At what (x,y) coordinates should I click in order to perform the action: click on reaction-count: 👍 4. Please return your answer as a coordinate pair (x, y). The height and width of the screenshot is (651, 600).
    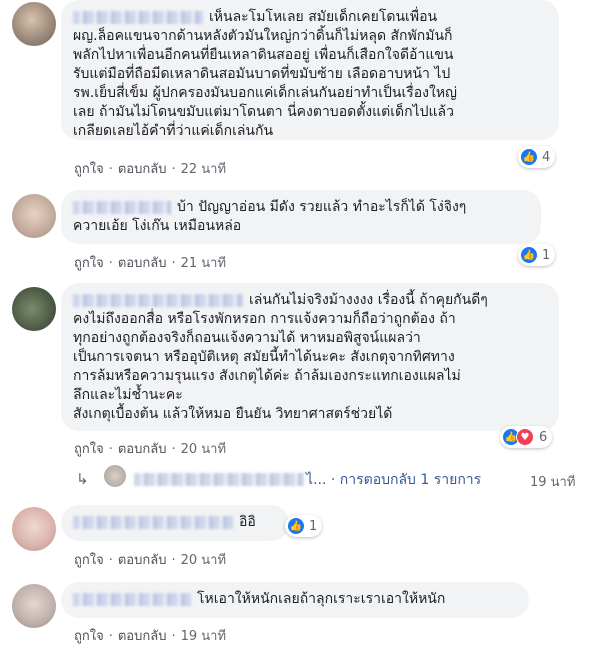
    Looking at the image, I should click on (537, 157).